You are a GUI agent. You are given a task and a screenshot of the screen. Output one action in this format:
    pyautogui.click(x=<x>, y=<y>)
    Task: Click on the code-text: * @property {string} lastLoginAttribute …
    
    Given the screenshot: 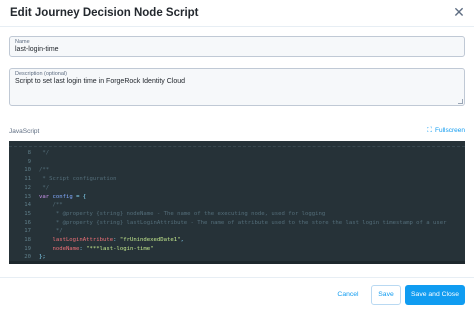 What is the action you would take?
    pyautogui.click(x=243, y=223)
    